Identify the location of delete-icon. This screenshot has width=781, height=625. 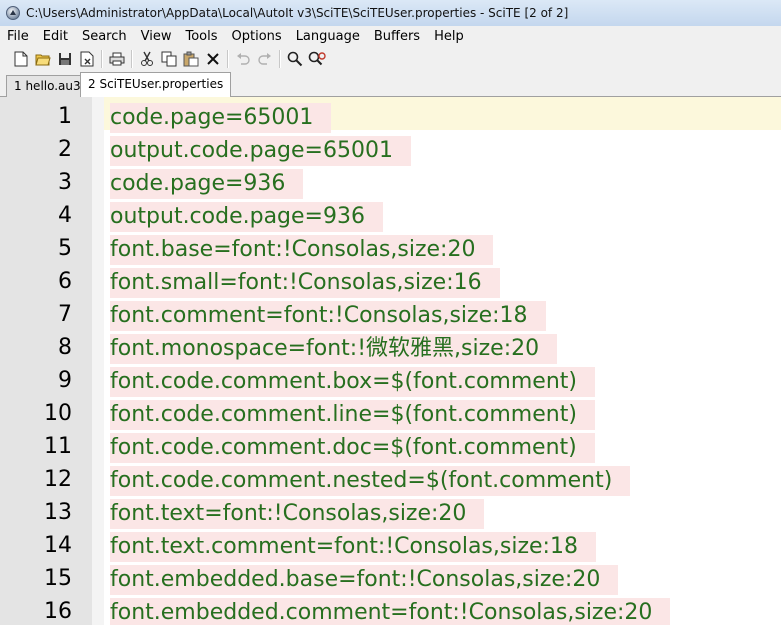
(213, 59).